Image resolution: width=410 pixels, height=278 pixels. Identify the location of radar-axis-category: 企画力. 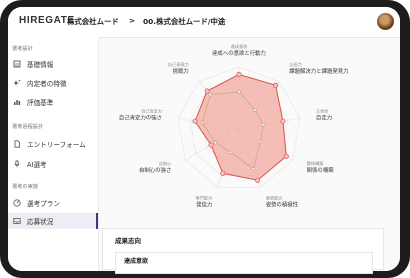
(295, 64).